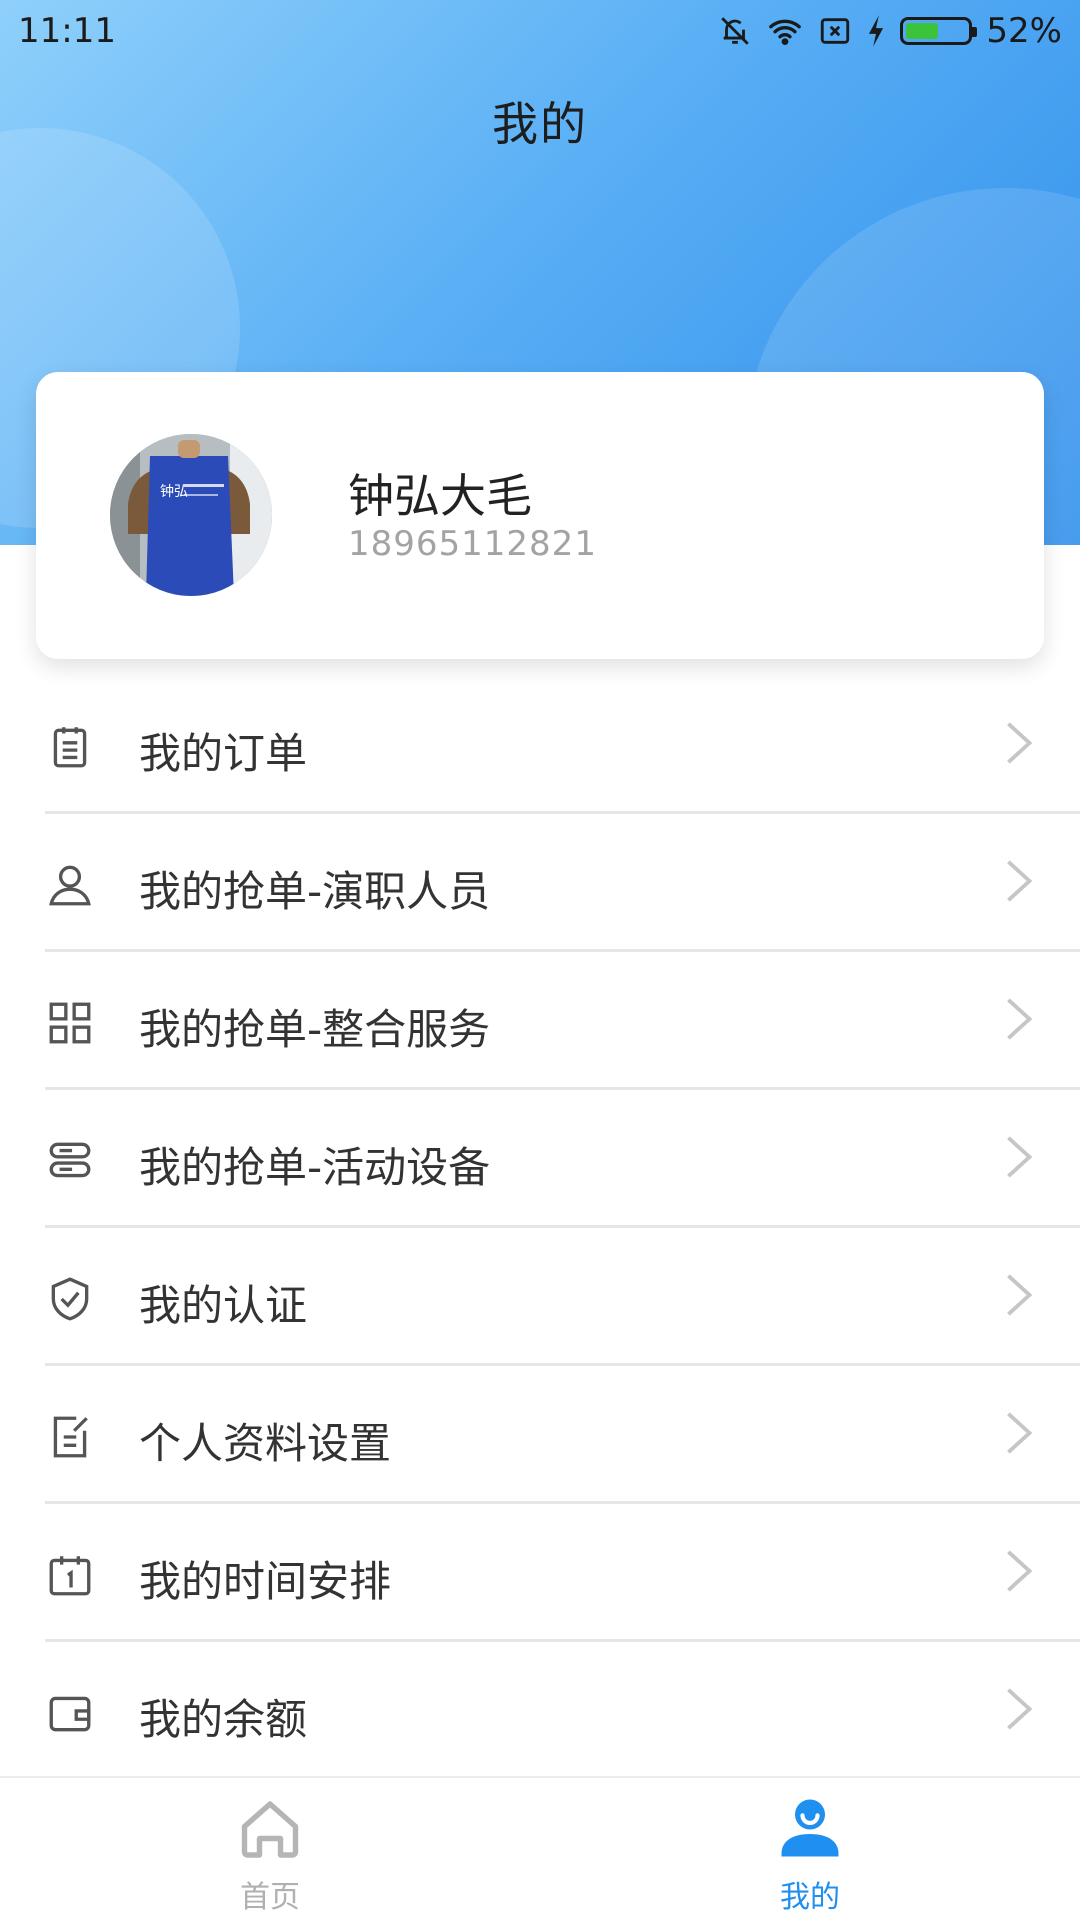 The image size is (1080, 1920). What do you see at coordinates (562, 1159) in the screenshot?
I see `menu-item-grab-equipment: 我的抢单-活动设备` at bounding box center [562, 1159].